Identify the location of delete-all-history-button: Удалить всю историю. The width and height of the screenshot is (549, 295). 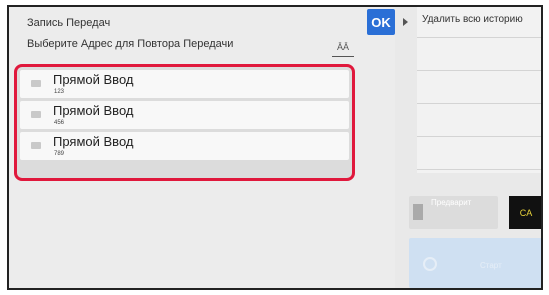
(472, 19).